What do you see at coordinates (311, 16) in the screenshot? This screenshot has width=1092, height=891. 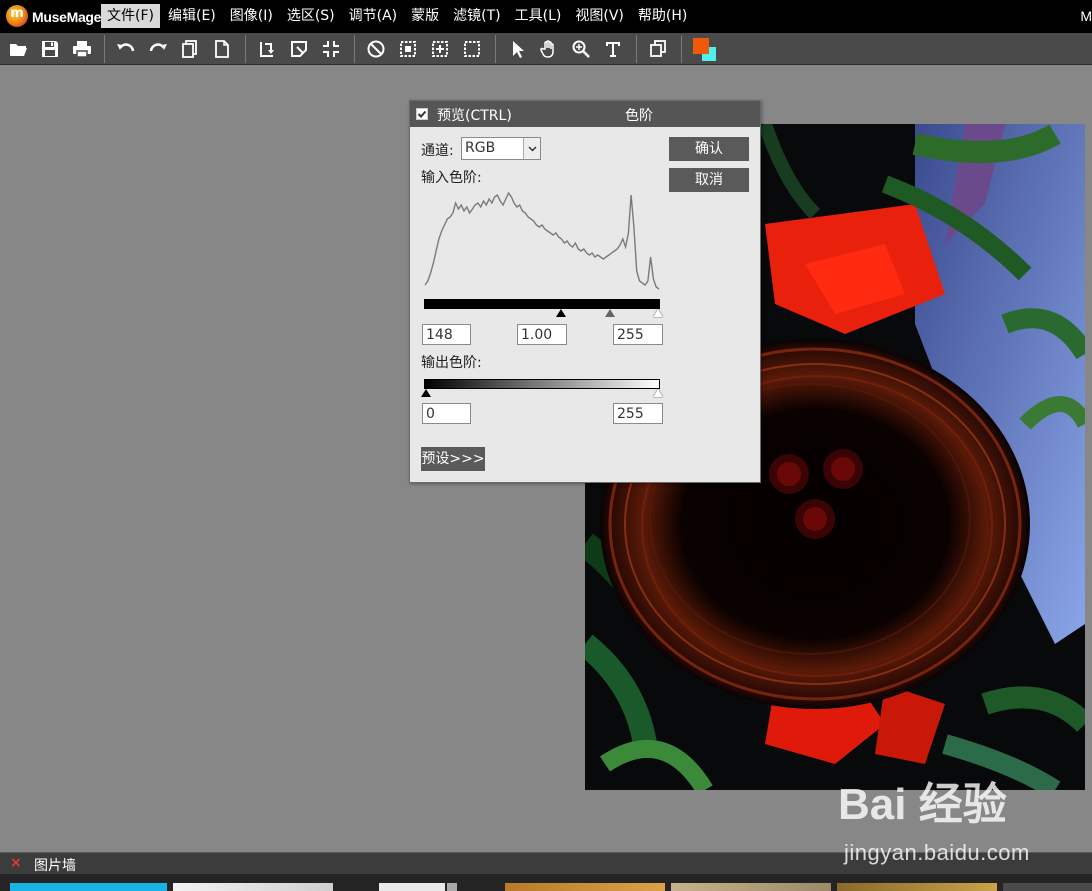 I see `menu-select: 选区(S)` at bounding box center [311, 16].